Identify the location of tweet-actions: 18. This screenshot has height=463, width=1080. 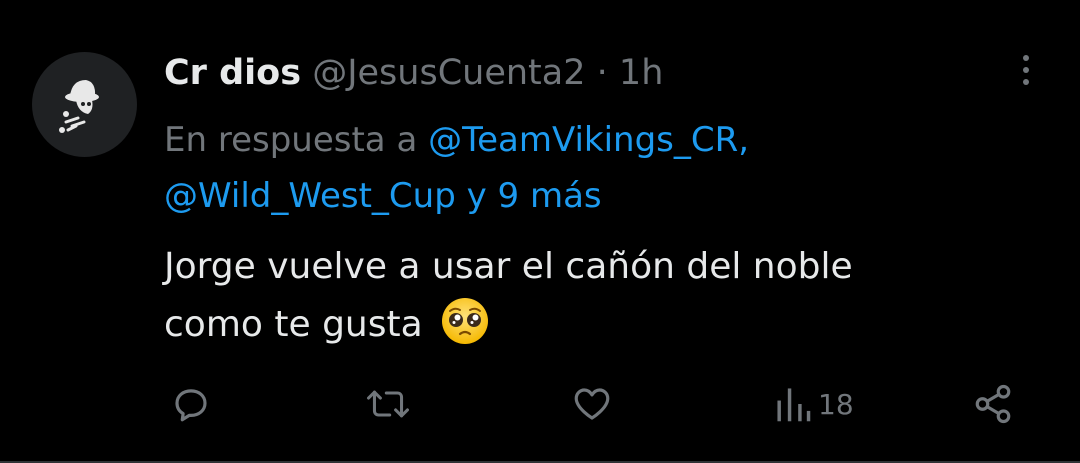
(540, 404).